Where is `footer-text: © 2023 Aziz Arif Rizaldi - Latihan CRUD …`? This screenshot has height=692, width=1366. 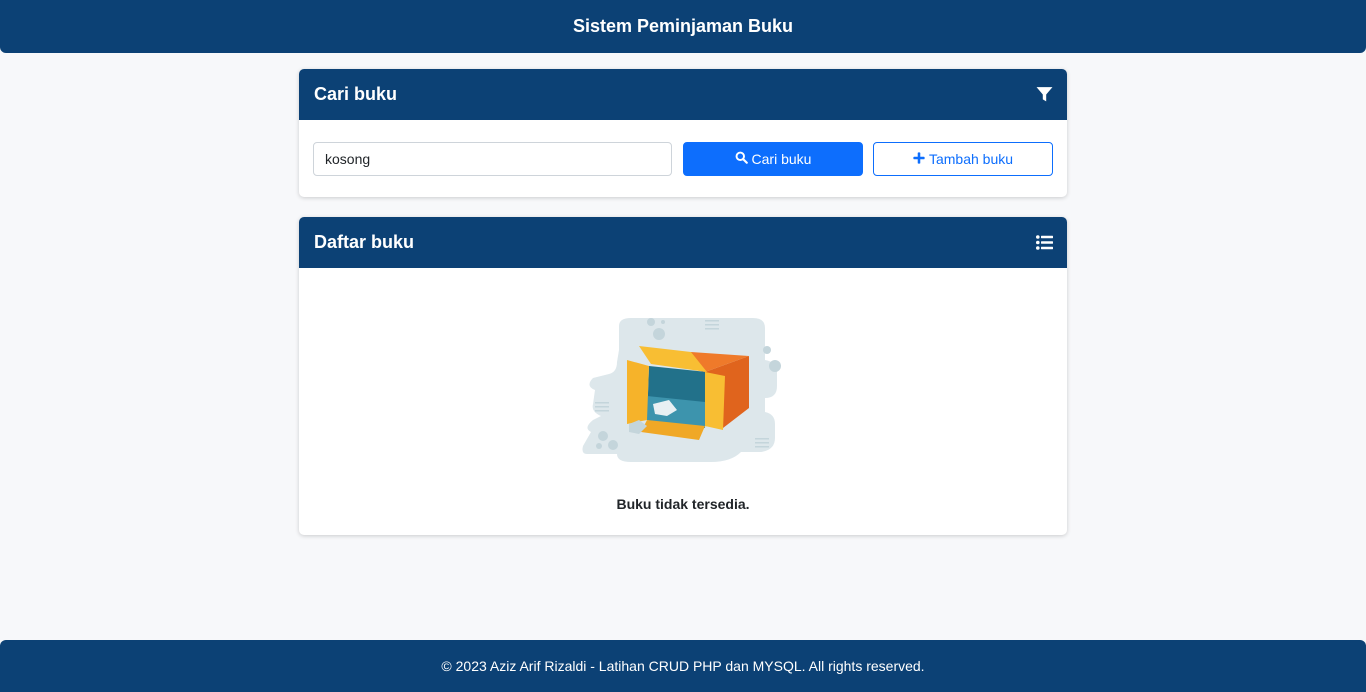 footer-text: © 2023 Aziz Arif Rizaldi - Latihan CRUD … is located at coordinates (683, 666).